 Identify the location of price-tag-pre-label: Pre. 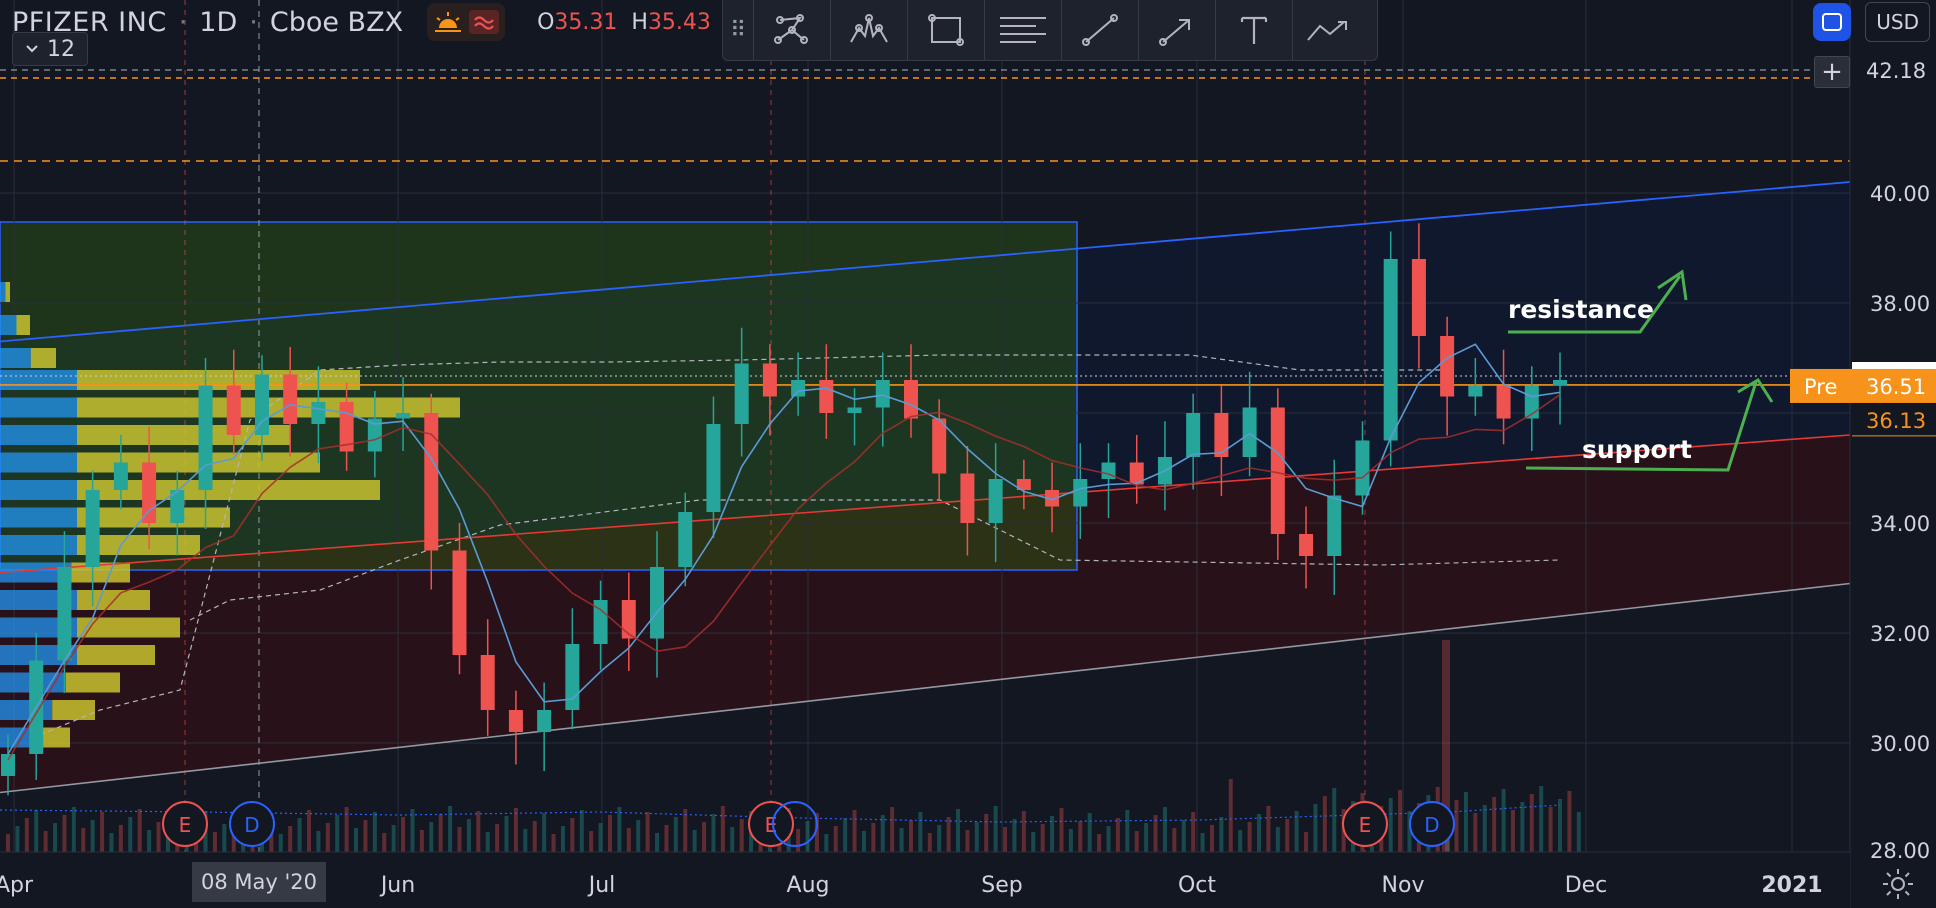
(1820, 387).